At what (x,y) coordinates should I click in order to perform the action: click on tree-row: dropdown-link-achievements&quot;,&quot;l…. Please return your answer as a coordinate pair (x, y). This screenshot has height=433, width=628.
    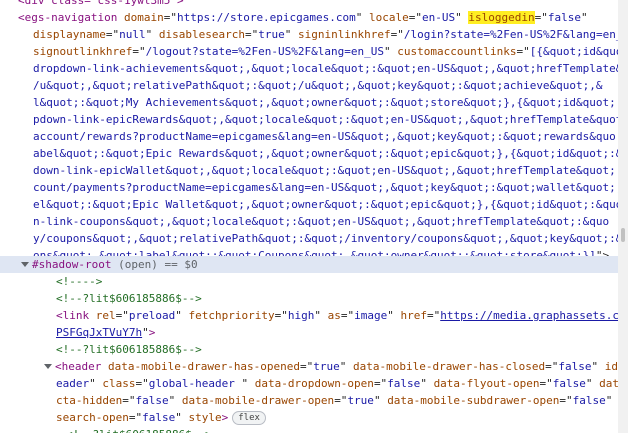
    Looking at the image, I should click on (314, 68).